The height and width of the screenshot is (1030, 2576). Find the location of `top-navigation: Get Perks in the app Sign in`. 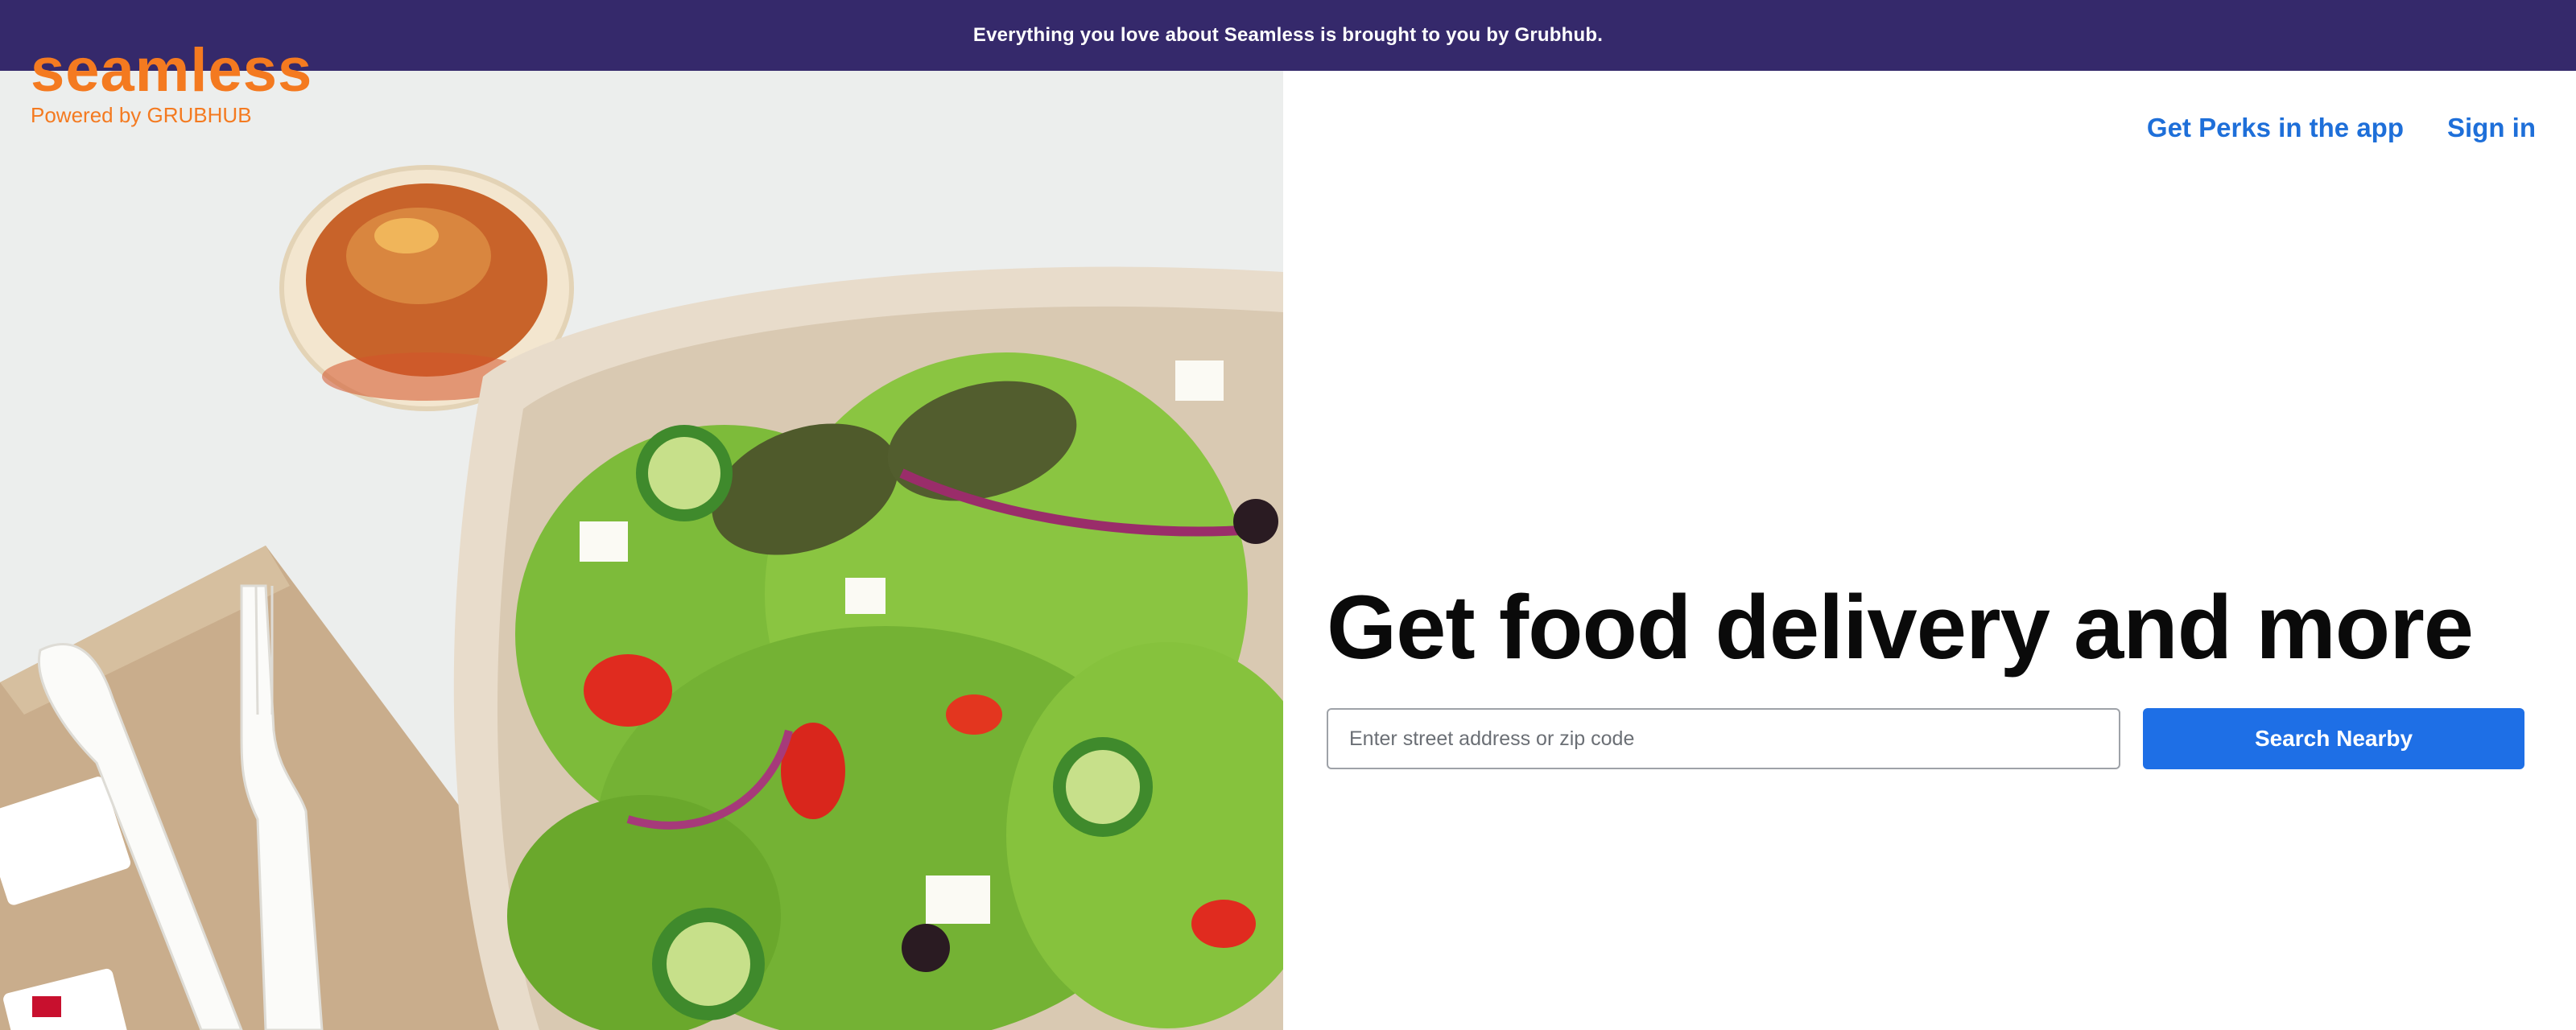

top-navigation: Get Perks in the app Sign in is located at coordinates (2341, 127).